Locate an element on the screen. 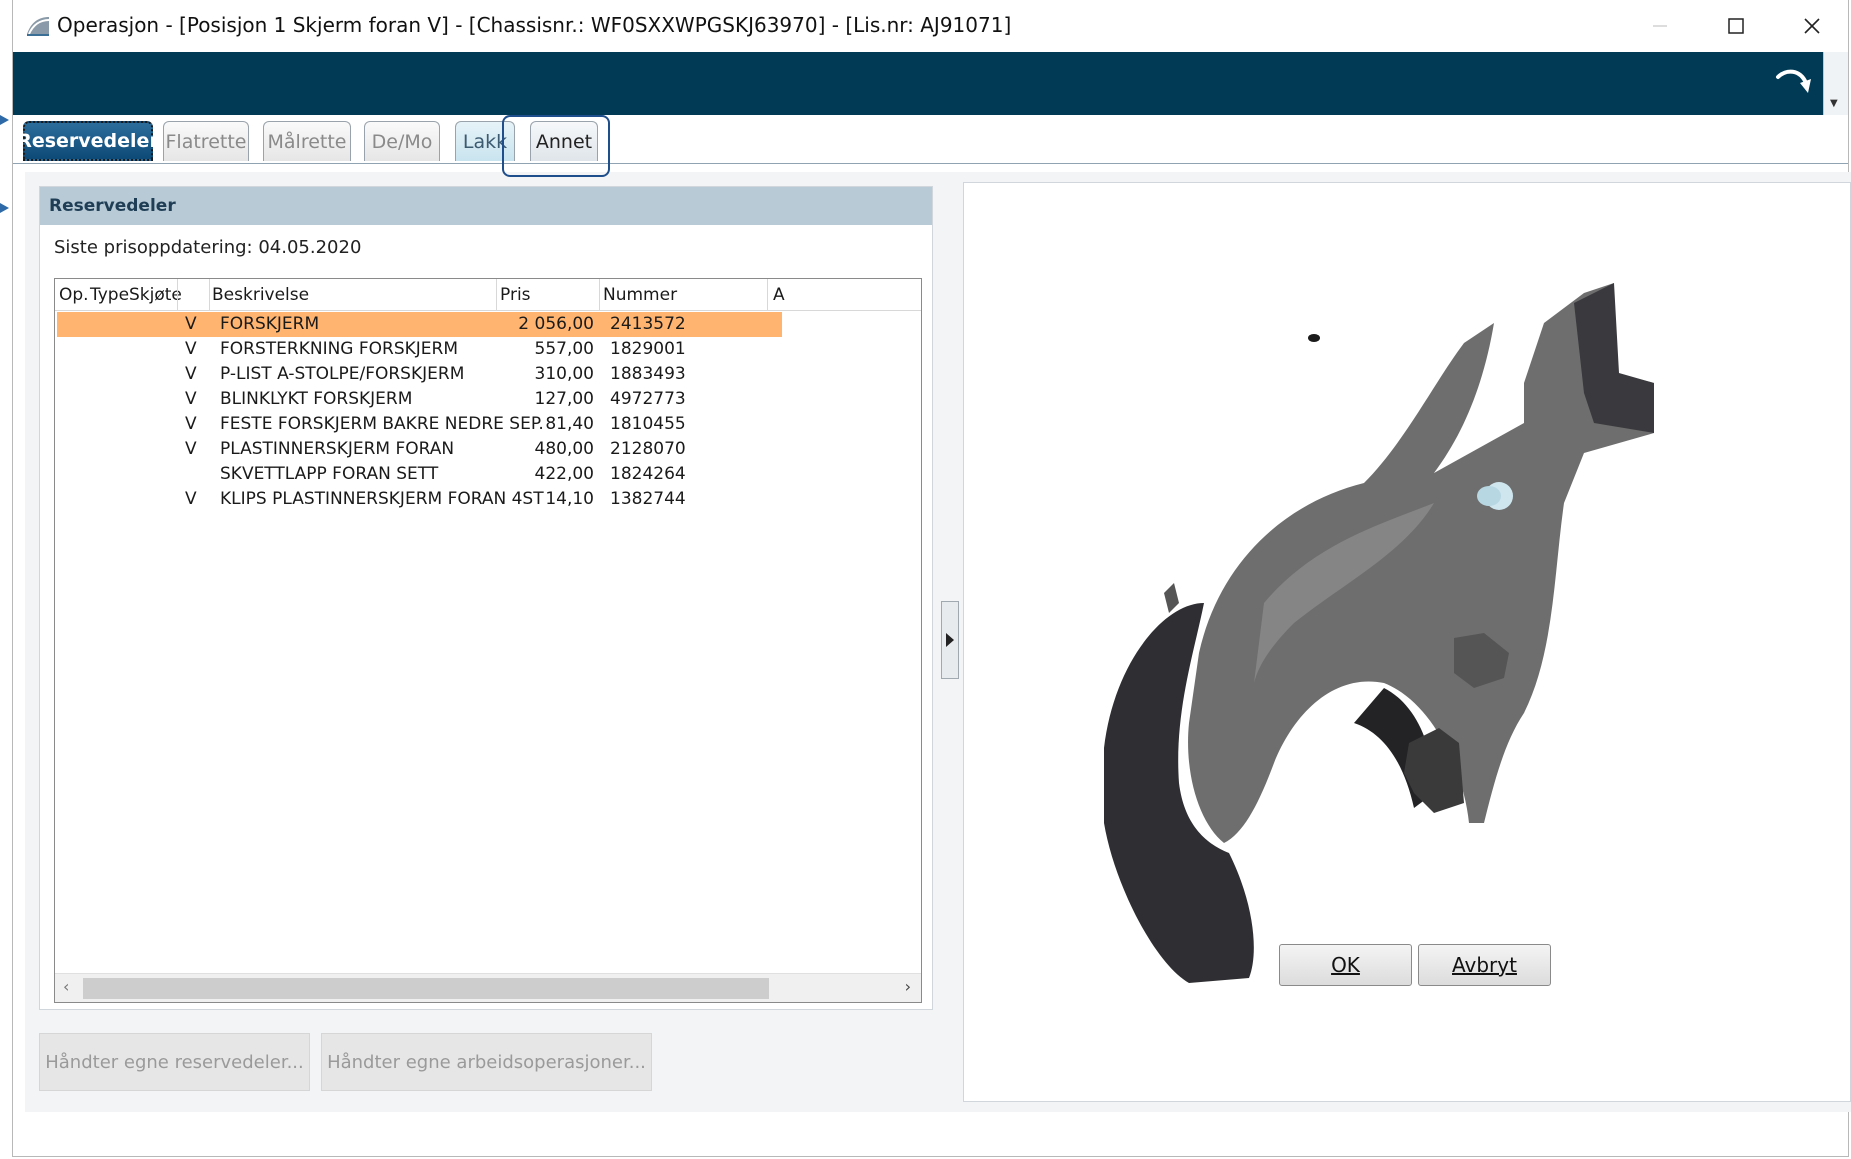 The image size is (1851, 1159). col-op: Op. is located at coordinates (74, 295).